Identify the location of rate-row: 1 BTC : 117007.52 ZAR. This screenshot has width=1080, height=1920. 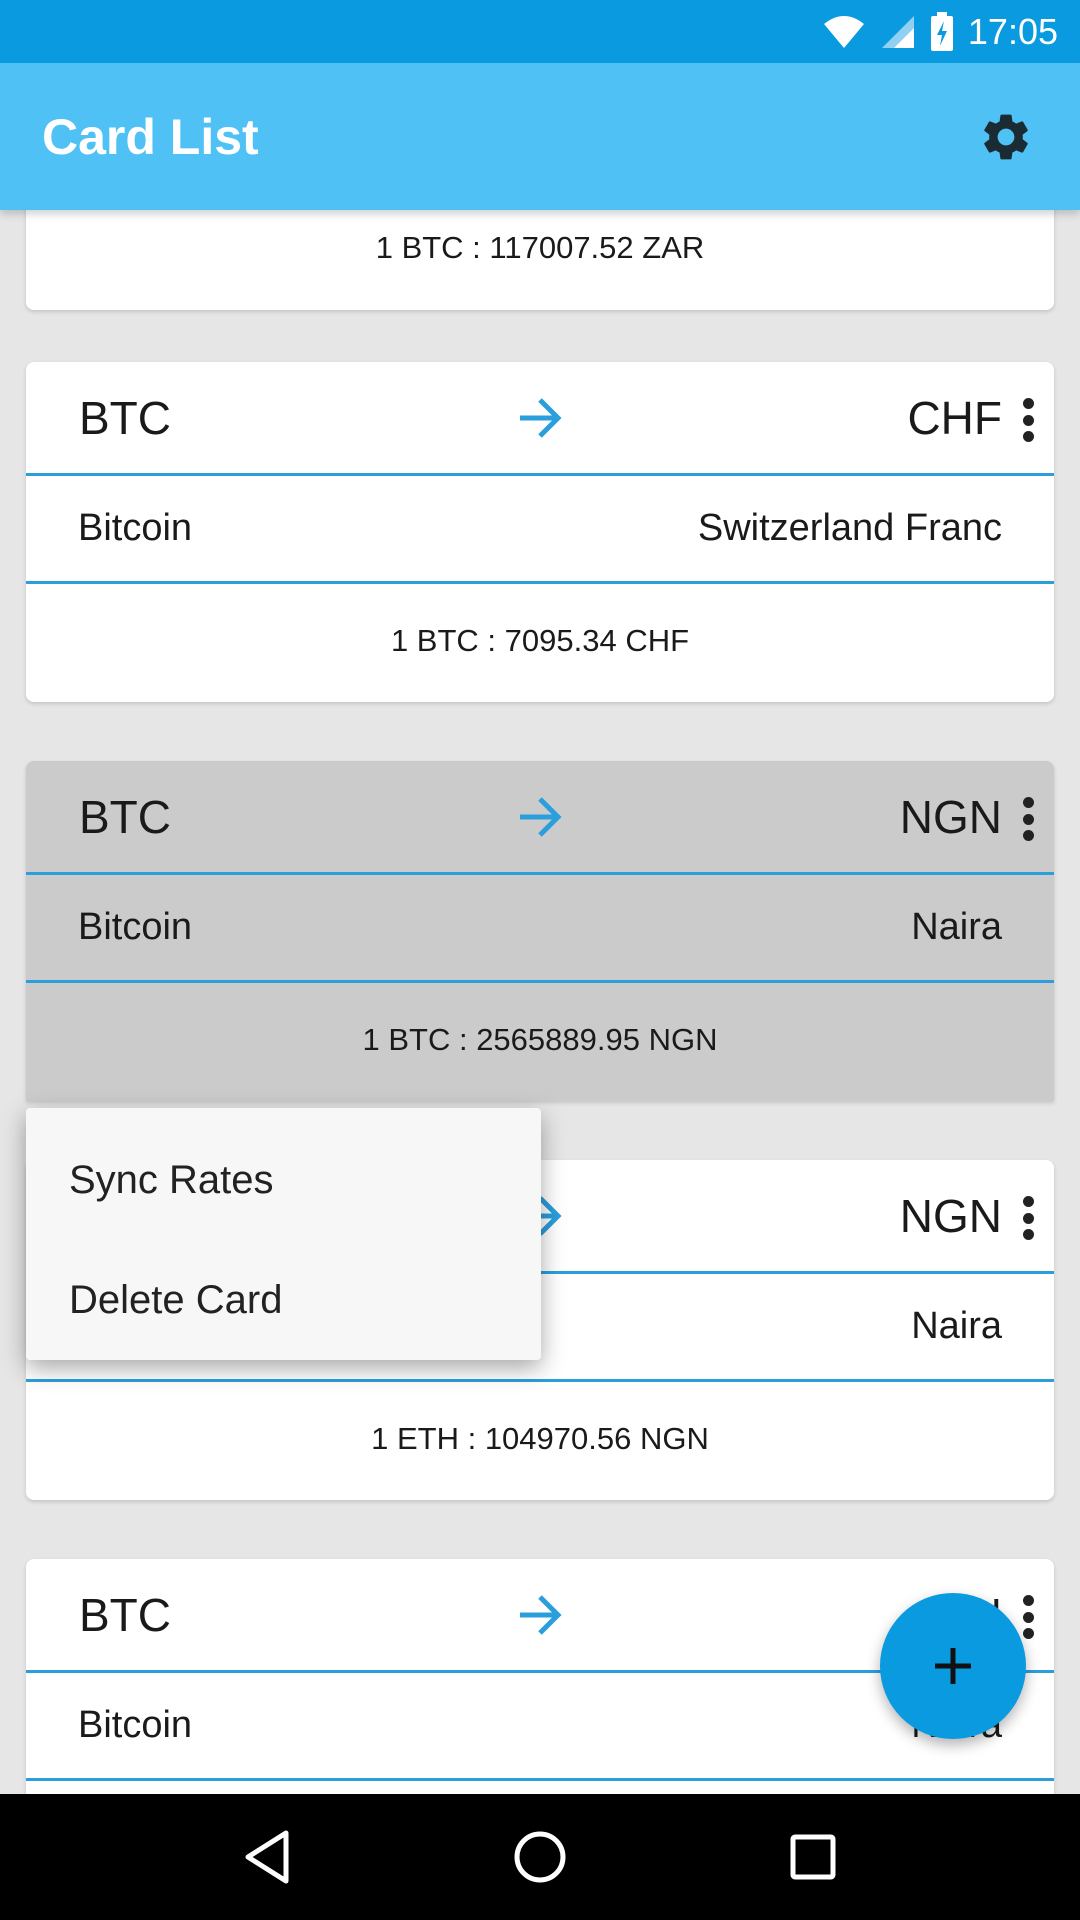
(540, 250).